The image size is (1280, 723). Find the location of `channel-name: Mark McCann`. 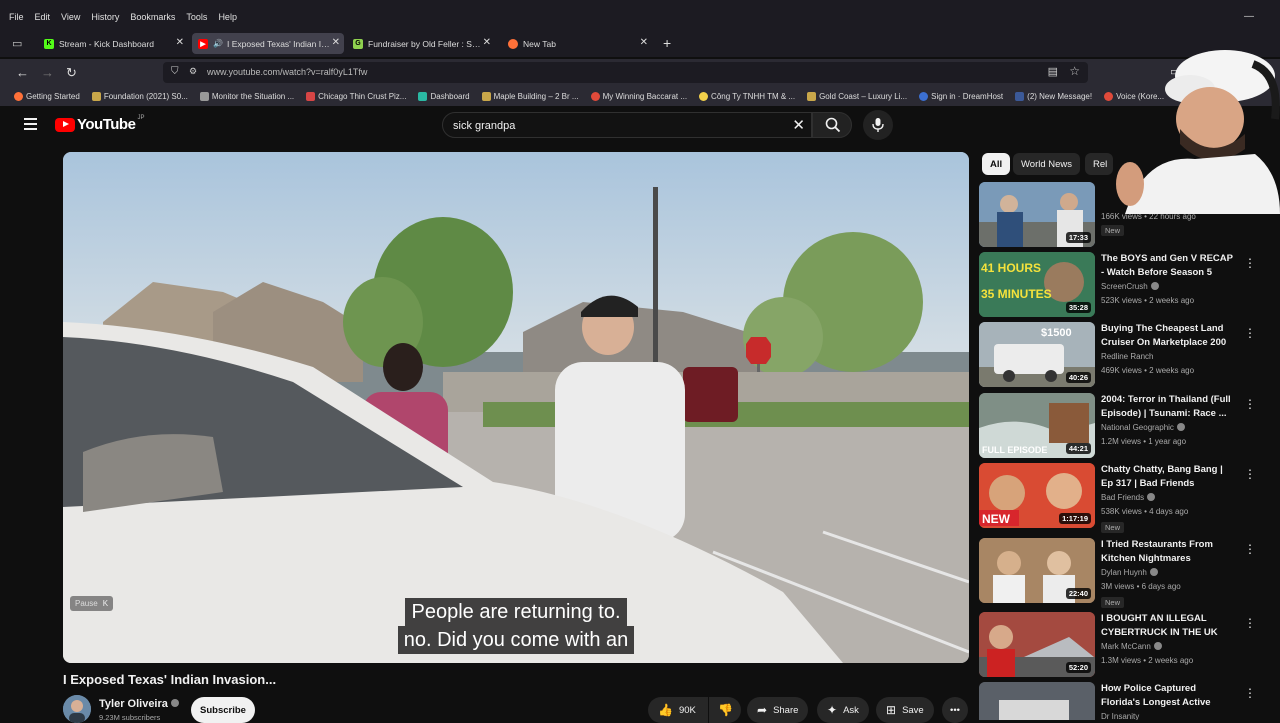

channel-name: Mark McCann is located at coordinates (1131, 646).